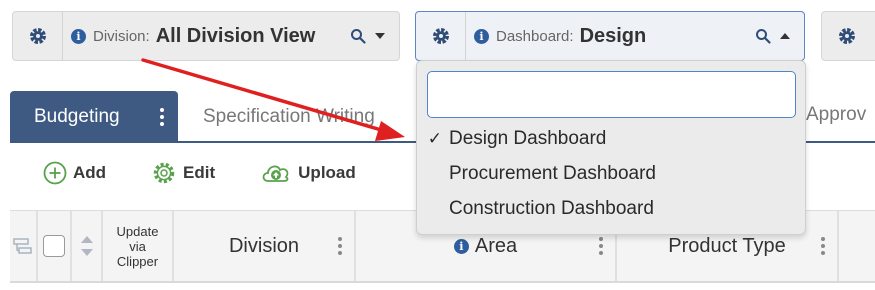 Image resolution: width=875 pixels, height=290 pixels. I want to click on third-selector, so click(848, 36).